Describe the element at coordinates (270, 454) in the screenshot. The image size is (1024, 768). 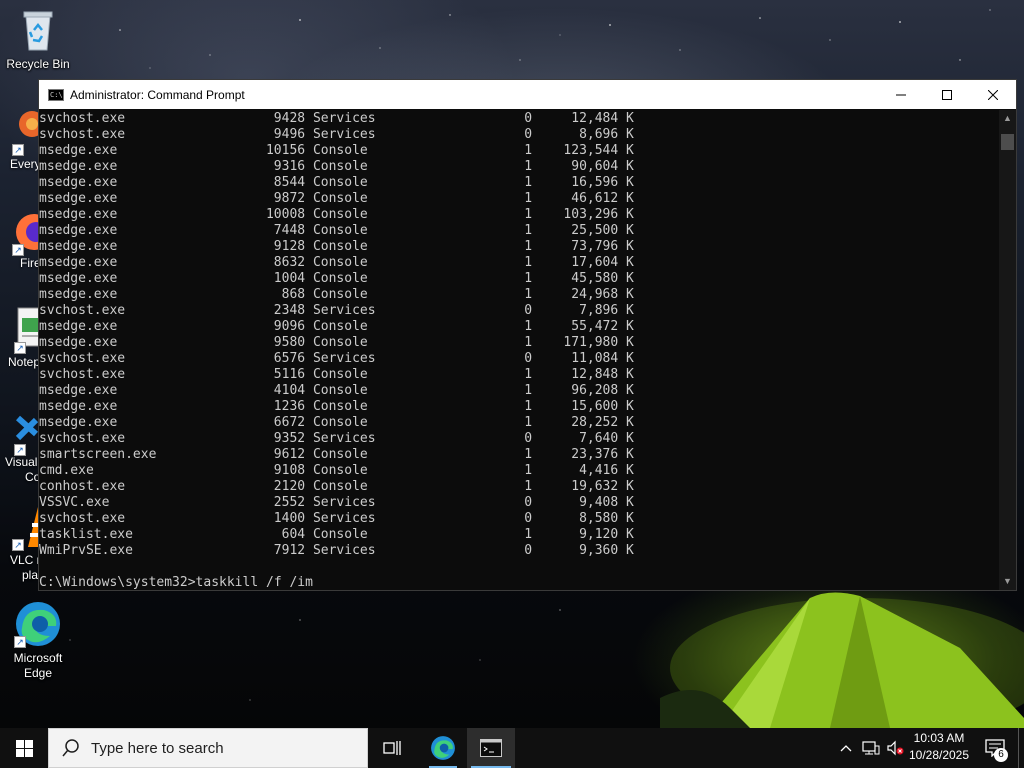
I see `pid-cell: 9612` at that location.